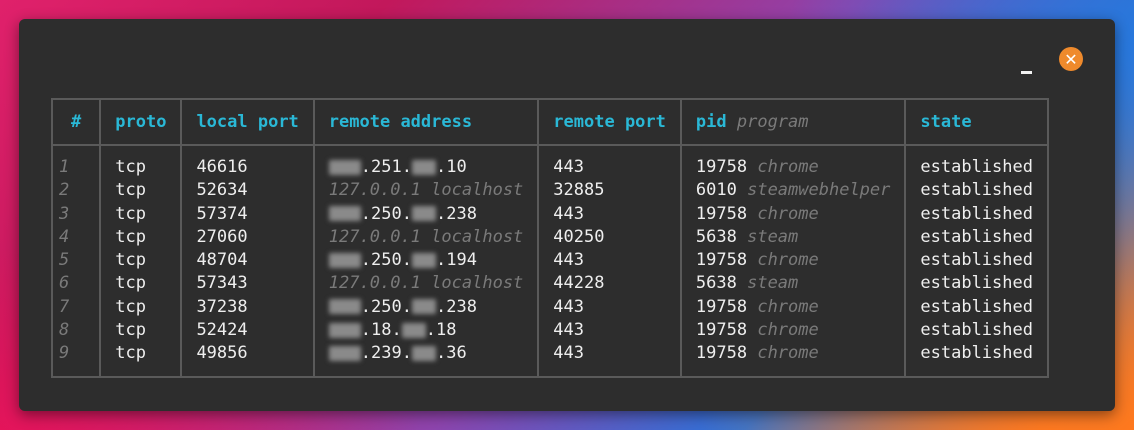  I want to click on local-port-cell: 57374, so click(247, 214).